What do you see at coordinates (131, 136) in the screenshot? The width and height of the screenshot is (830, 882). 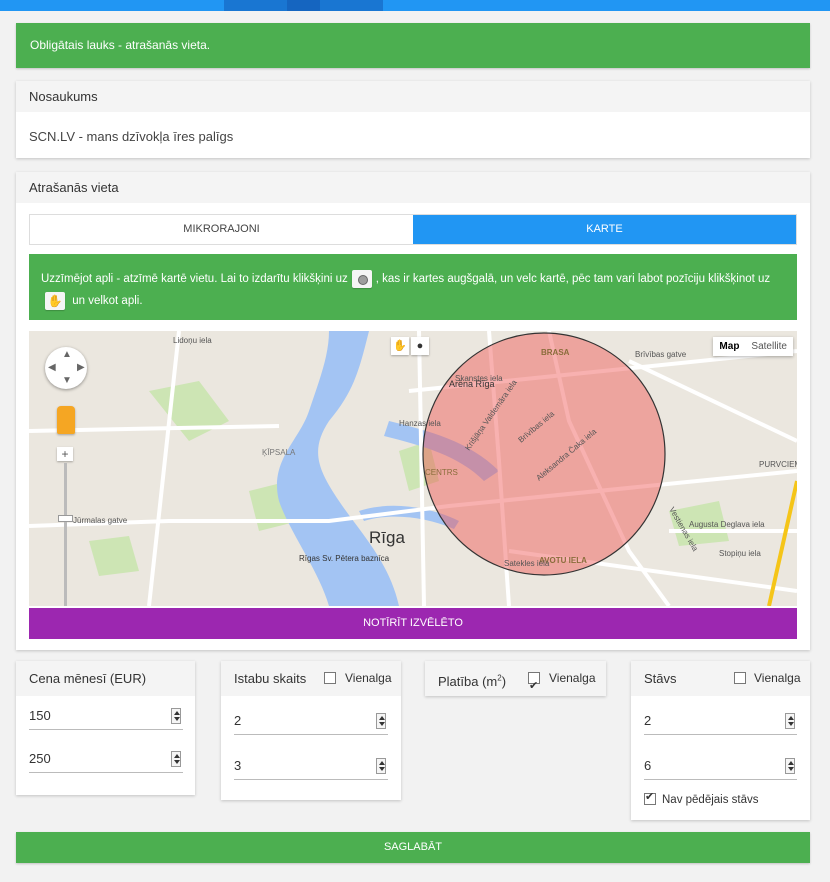 I see `name-value: SCN.LV - mans dzīvokļa īres palīgs` at bounding box center [131, 136].